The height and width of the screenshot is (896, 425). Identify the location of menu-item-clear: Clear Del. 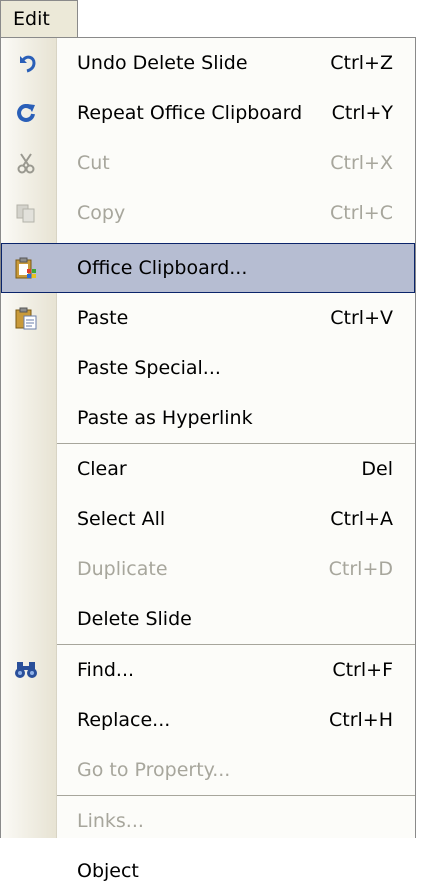
(208, 469).